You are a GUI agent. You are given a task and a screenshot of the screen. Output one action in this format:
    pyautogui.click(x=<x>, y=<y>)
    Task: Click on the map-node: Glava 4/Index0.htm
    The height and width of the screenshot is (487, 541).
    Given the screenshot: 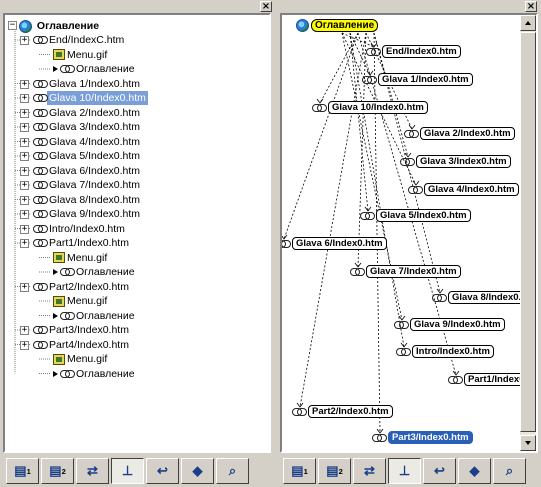 What is the action you would take?
    pyautogui.click(x=463, y=189)
    